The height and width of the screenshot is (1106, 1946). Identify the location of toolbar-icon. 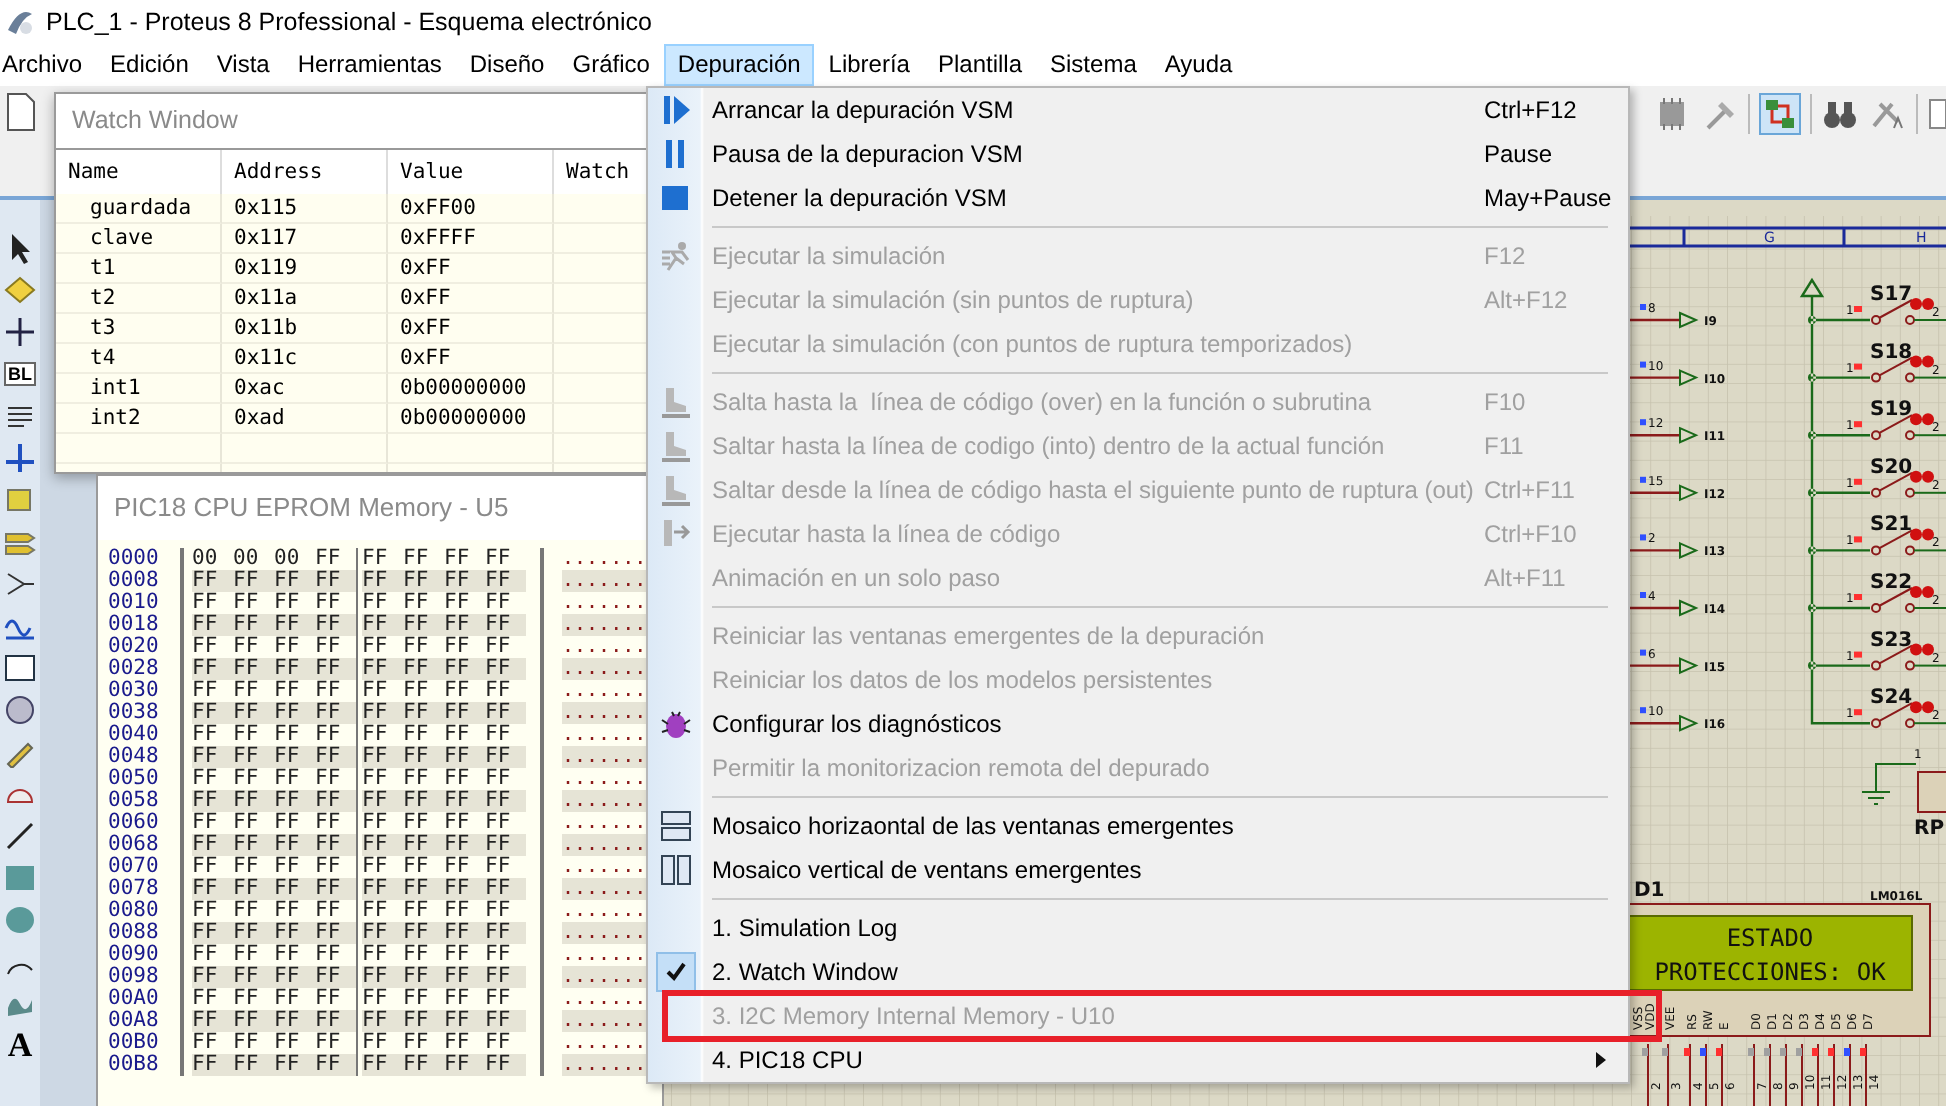
(1936, 114).